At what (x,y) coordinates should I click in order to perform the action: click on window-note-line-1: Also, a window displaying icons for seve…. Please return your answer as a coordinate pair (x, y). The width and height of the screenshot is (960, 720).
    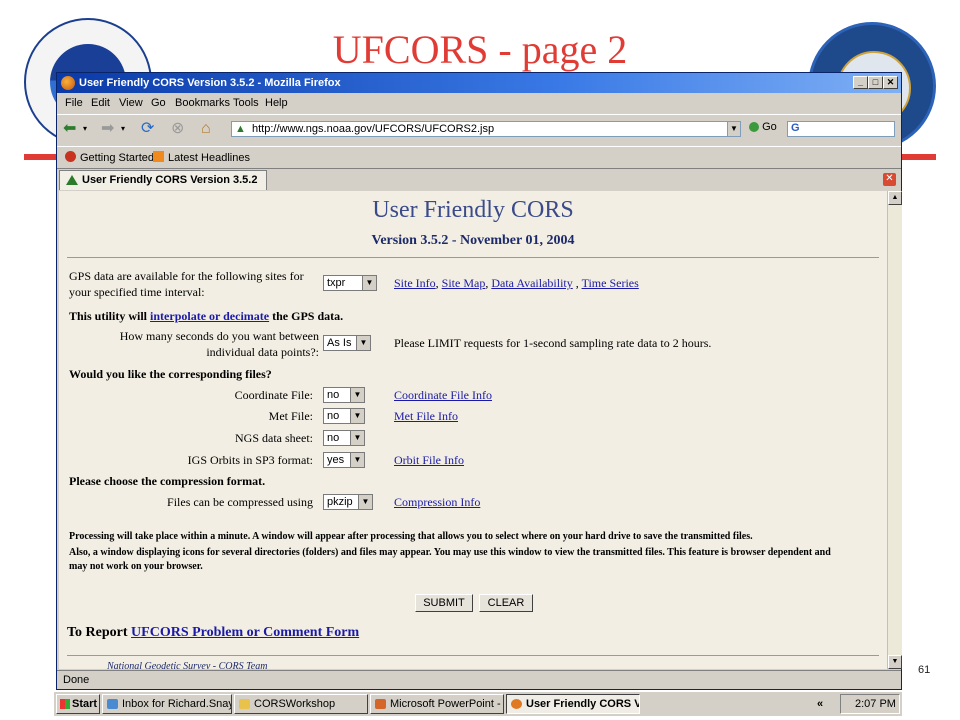
    Looking at the image, I should click on (450, 552).